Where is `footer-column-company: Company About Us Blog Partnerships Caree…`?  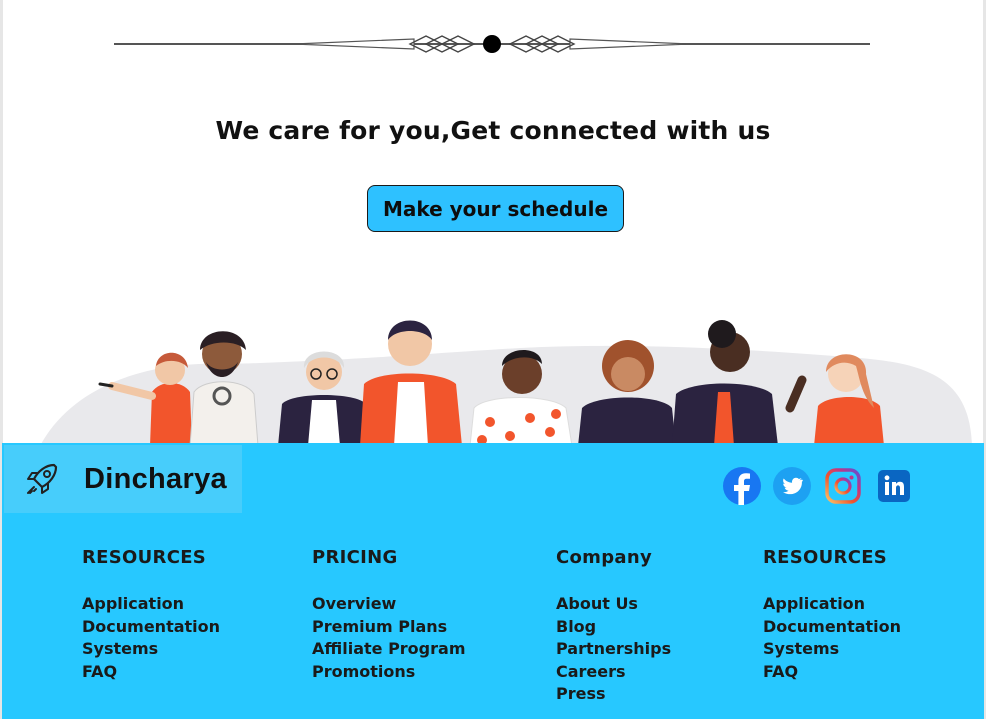
footer-column-company: Company About Us Blog Partnerships Caree… is located at coordinates (613, 626).